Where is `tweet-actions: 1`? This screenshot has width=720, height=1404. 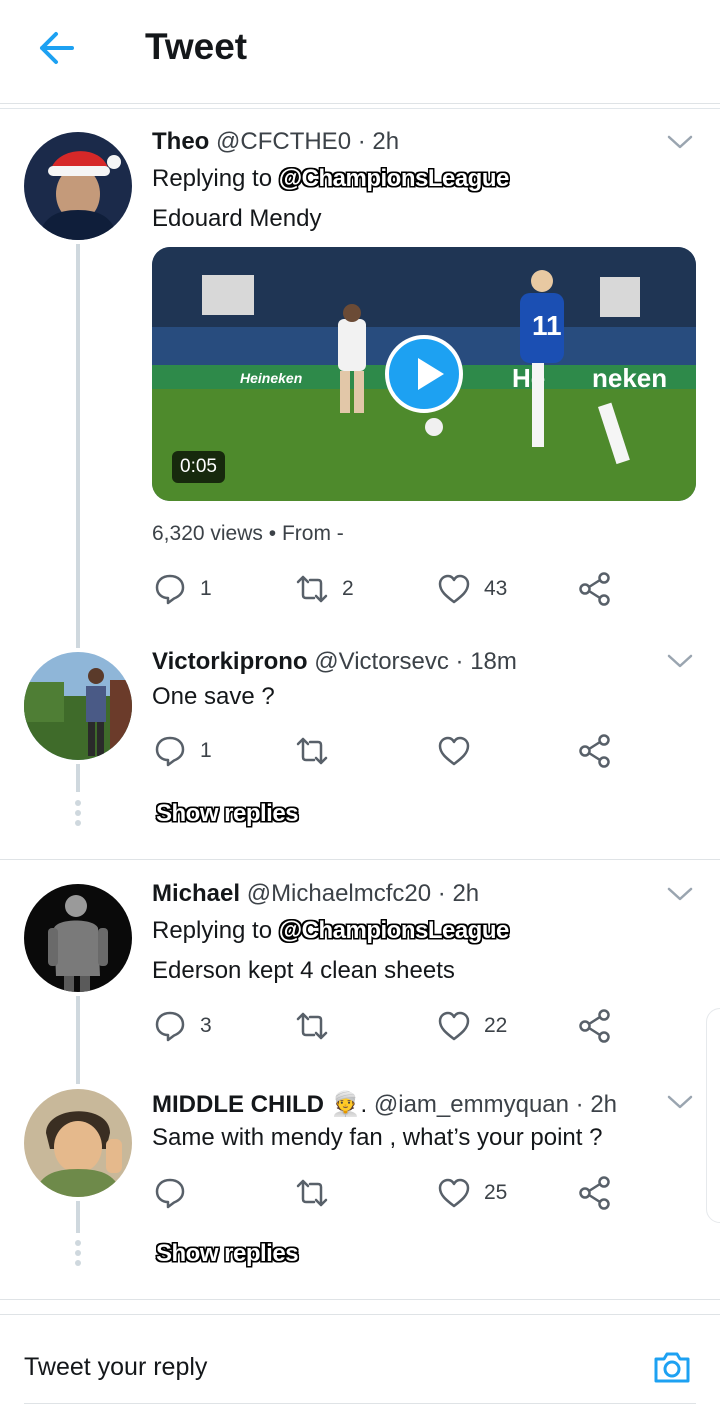 tweet-actions: 1 is located at coordinates (387, 751).